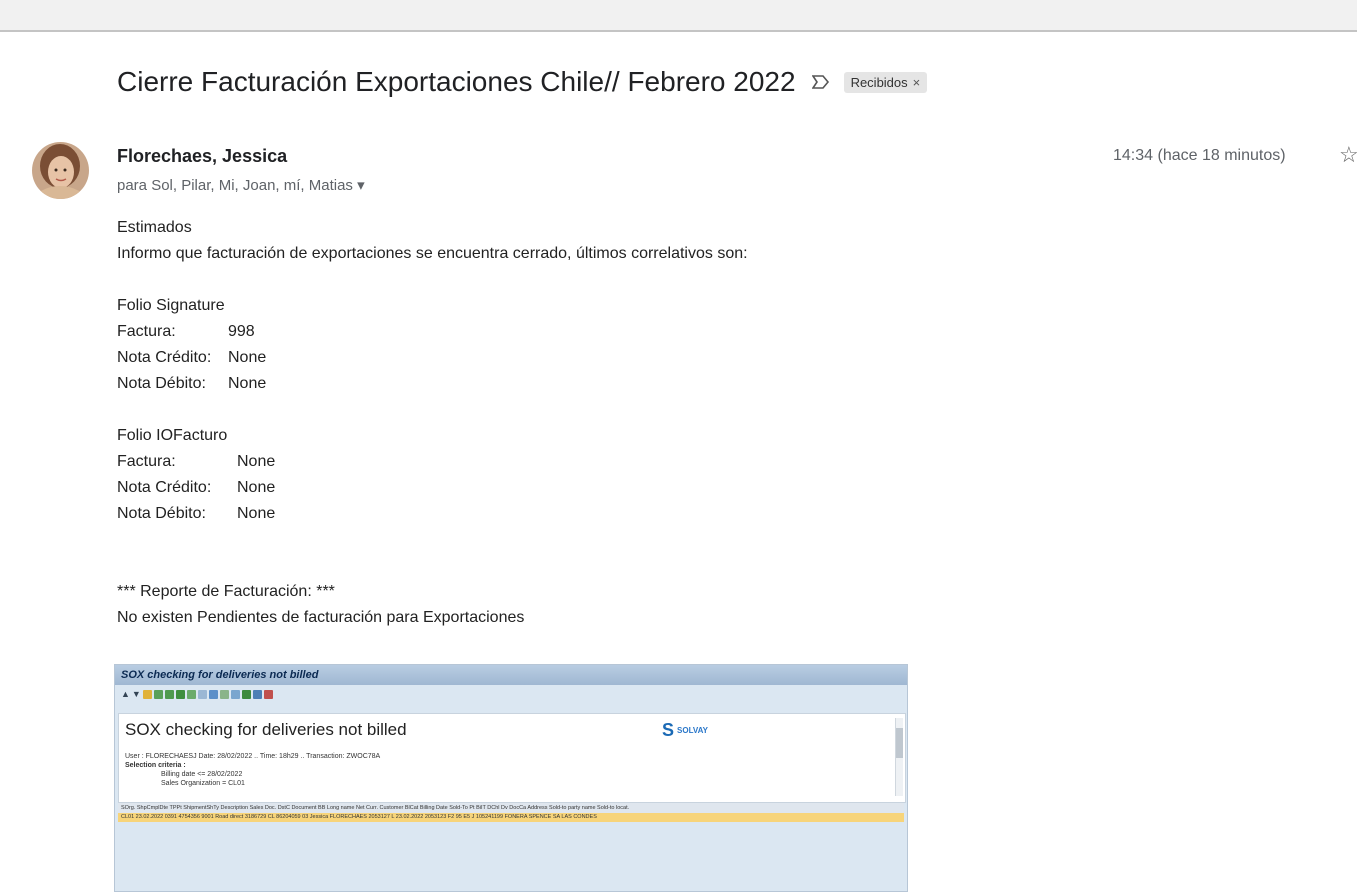 The image size is (1357, 892). I want to click on sender-avatar, so click(60, 170).